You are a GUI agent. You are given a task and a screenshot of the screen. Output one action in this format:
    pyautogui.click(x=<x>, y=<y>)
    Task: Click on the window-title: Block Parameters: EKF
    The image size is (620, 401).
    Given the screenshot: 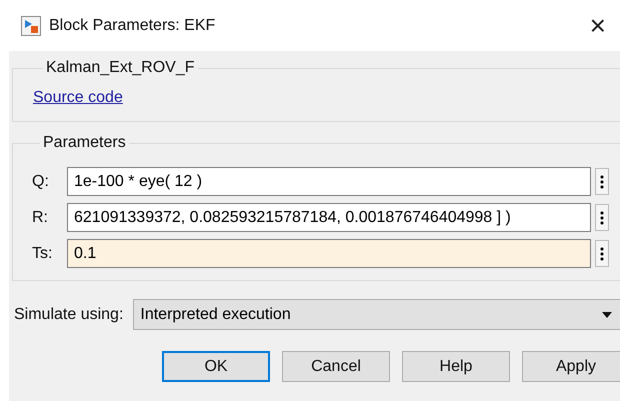 What is the action you would take?
    pyautogui.click(x=132, y=25)
    